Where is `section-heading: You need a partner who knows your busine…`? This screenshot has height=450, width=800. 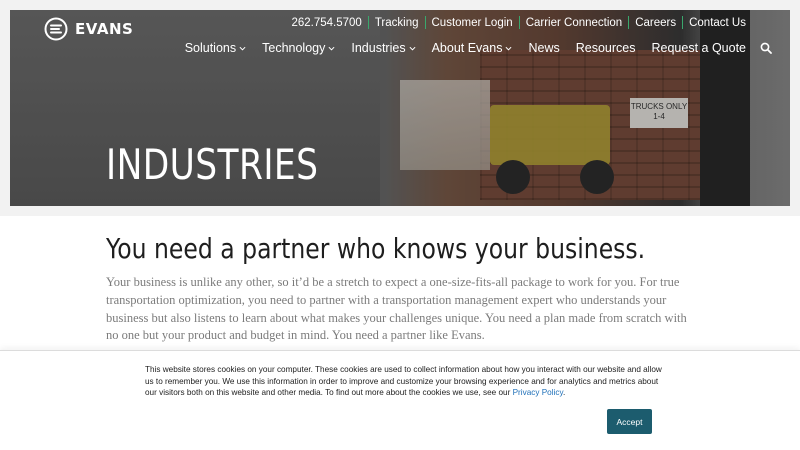
section-heading: You need a partner who knows your busine… is located at coordinates (376, 248).